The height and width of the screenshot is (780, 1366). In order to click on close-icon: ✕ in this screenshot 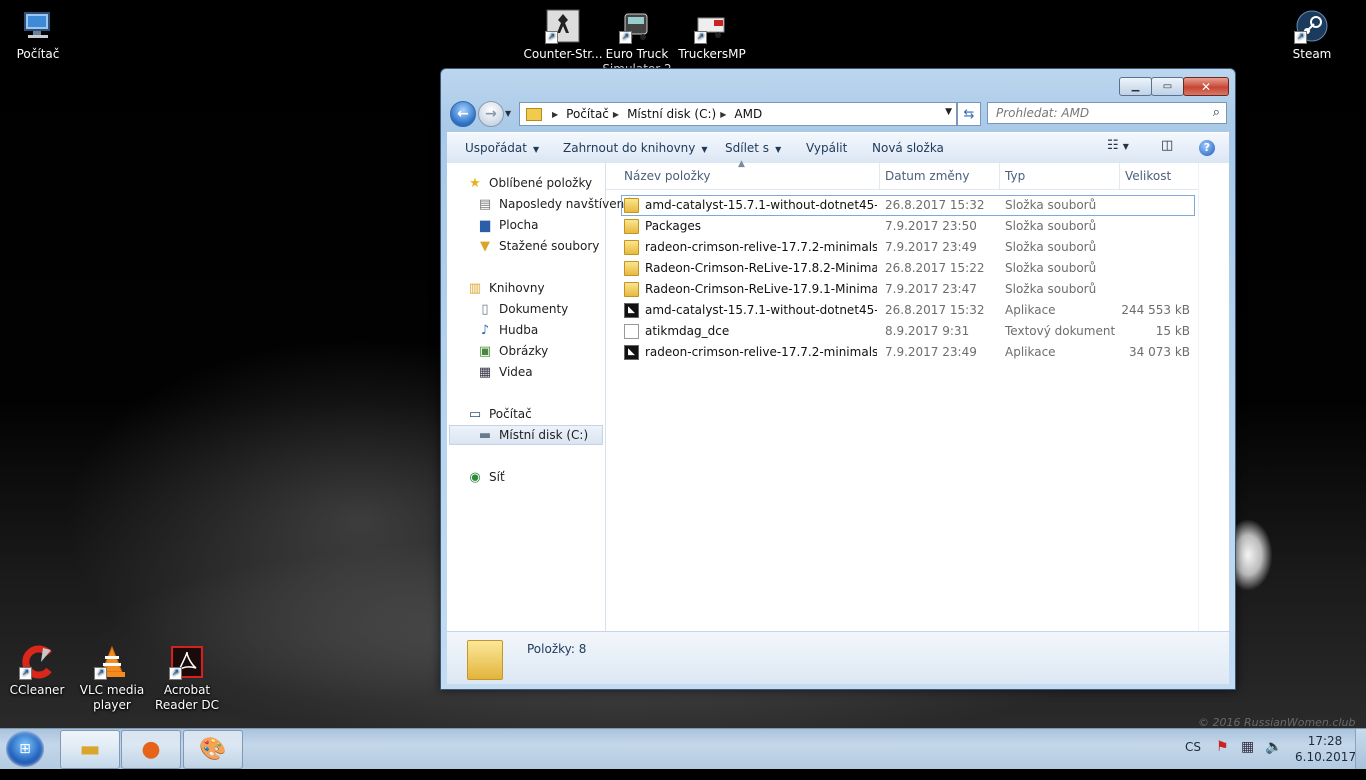, I will do `click(1206, 86)`.